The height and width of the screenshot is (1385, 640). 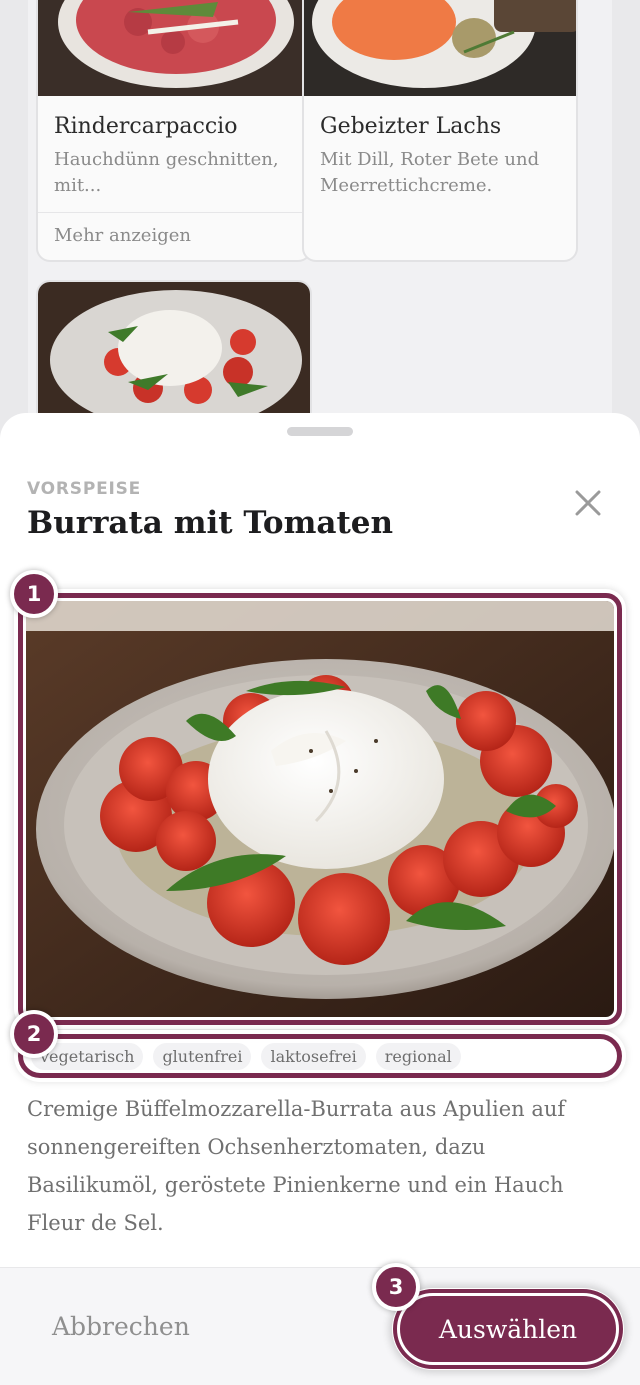 I want to click on step-marker-3: 3, so click(x=396, y=1287).